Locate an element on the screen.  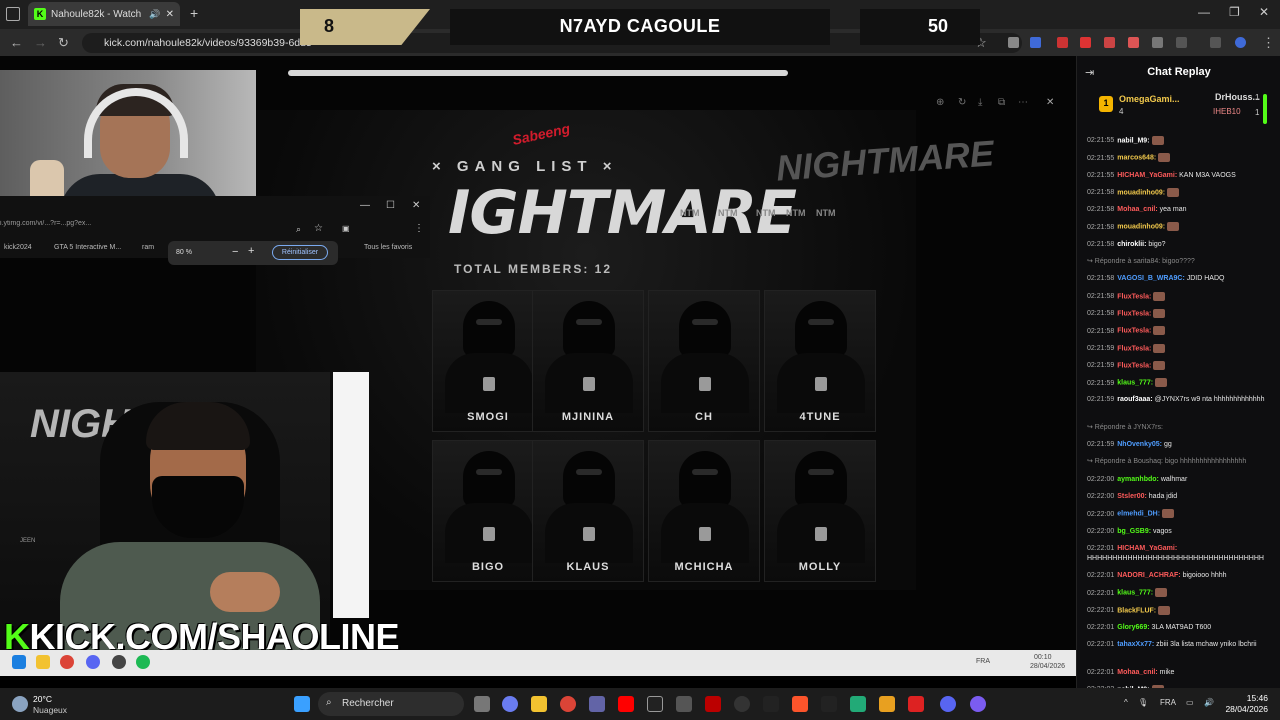
zoom-in-icon: ⊕ is located at coordinates (940, 102).